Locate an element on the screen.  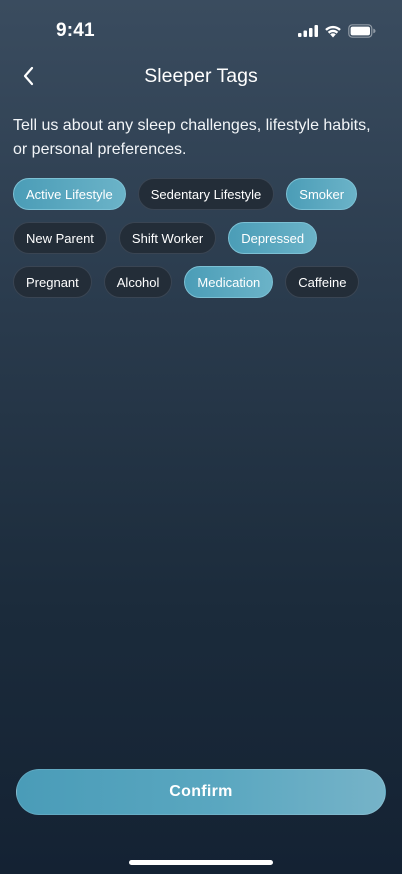
tag-label: Smoker is located at coordinates (322, 194).